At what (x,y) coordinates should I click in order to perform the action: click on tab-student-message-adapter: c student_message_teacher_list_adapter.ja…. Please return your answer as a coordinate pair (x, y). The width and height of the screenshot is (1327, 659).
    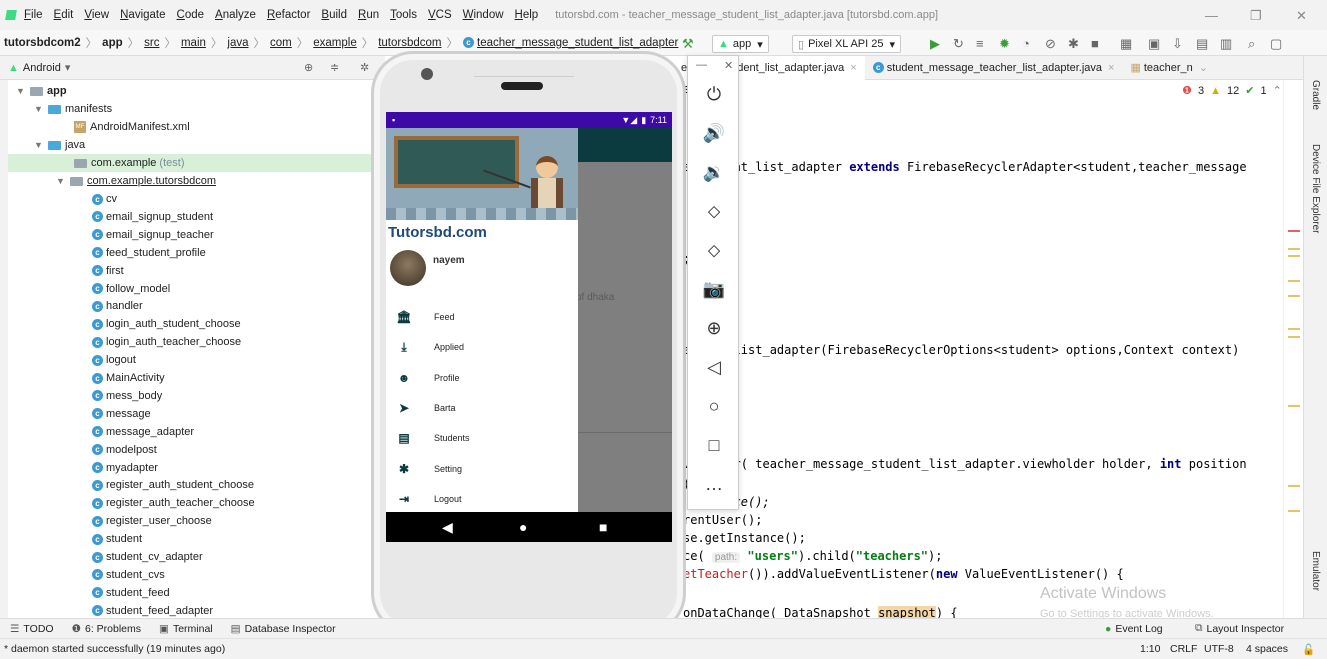
    Looking at the image, I should click on (994, 68).